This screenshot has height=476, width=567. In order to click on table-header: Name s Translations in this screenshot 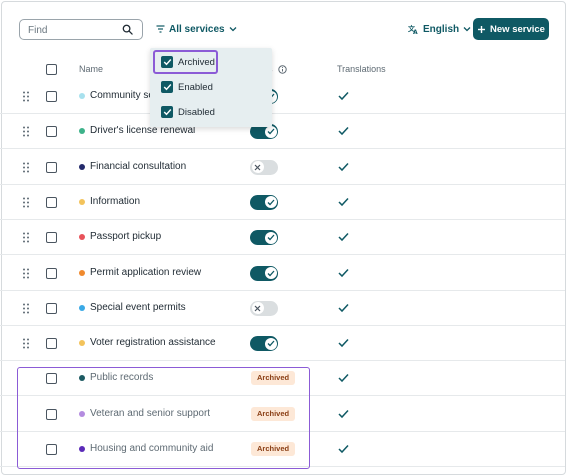, I will do `click(282, 69)`.